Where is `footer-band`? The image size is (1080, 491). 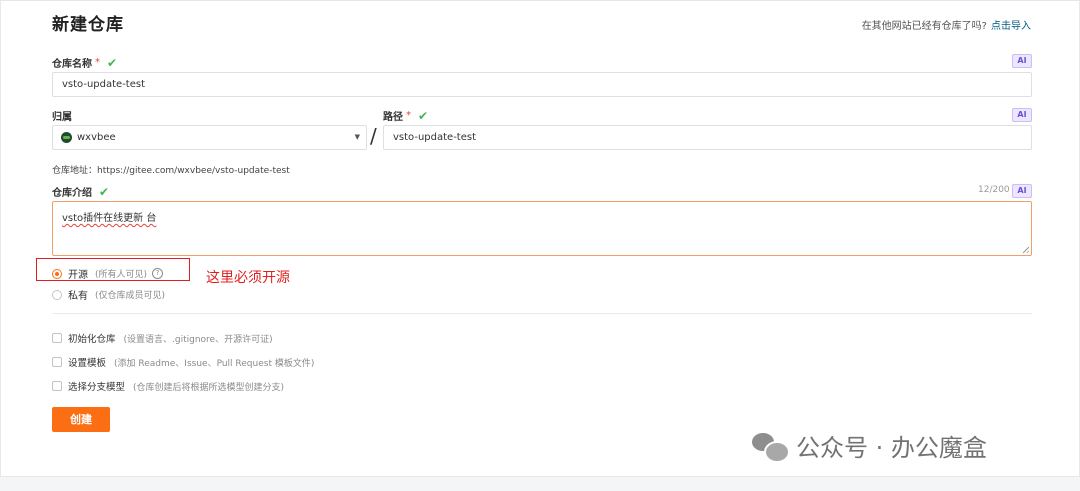
footer-band is located at coordinates (540, 483).